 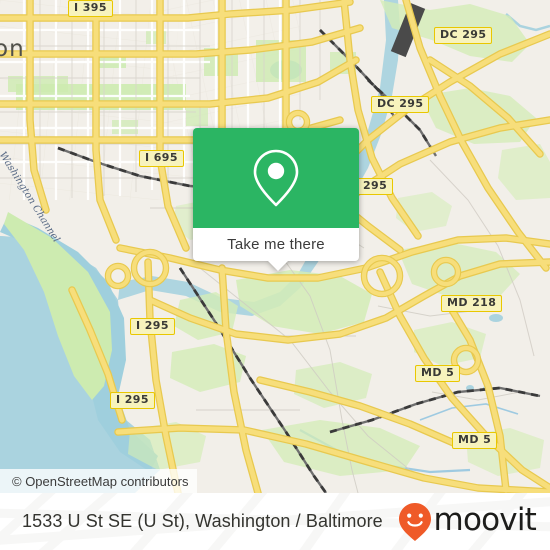 What do you see at coordinates (90, 8) in the screenshot?
I see `road-shield: I 395` at bounding box center [90, 8].